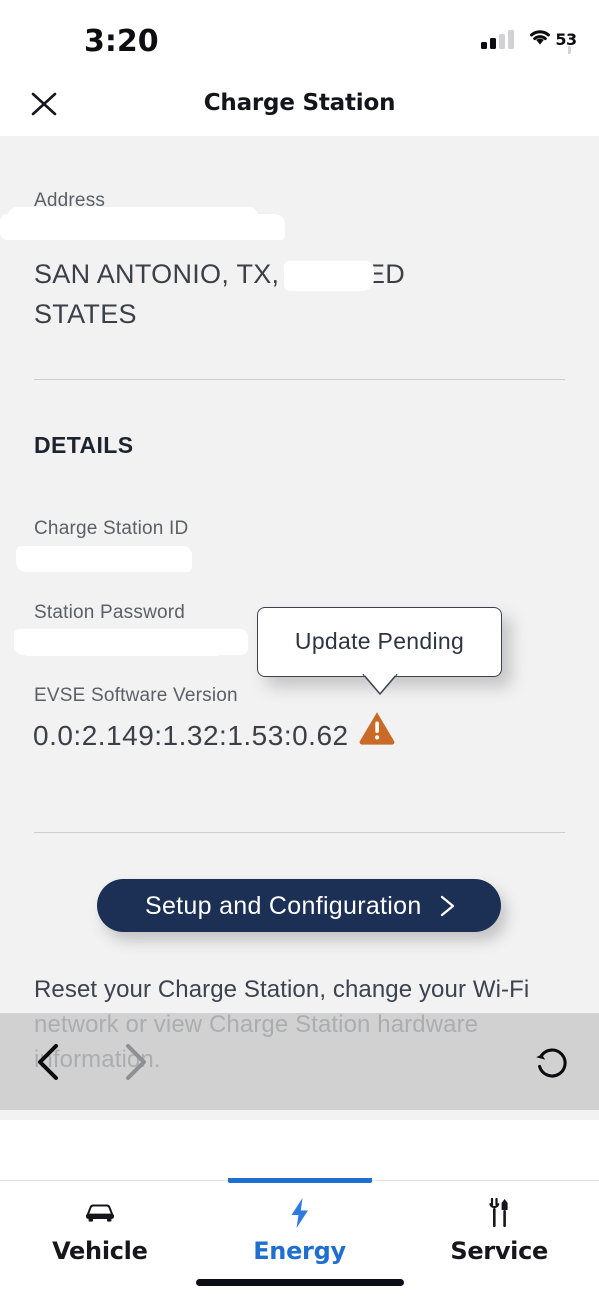 The width and height of the screenshot is (599, 1300). Describe the element at coordinates (299, 1180) in the screenshot. I see `tab-active-indicator` at that location.